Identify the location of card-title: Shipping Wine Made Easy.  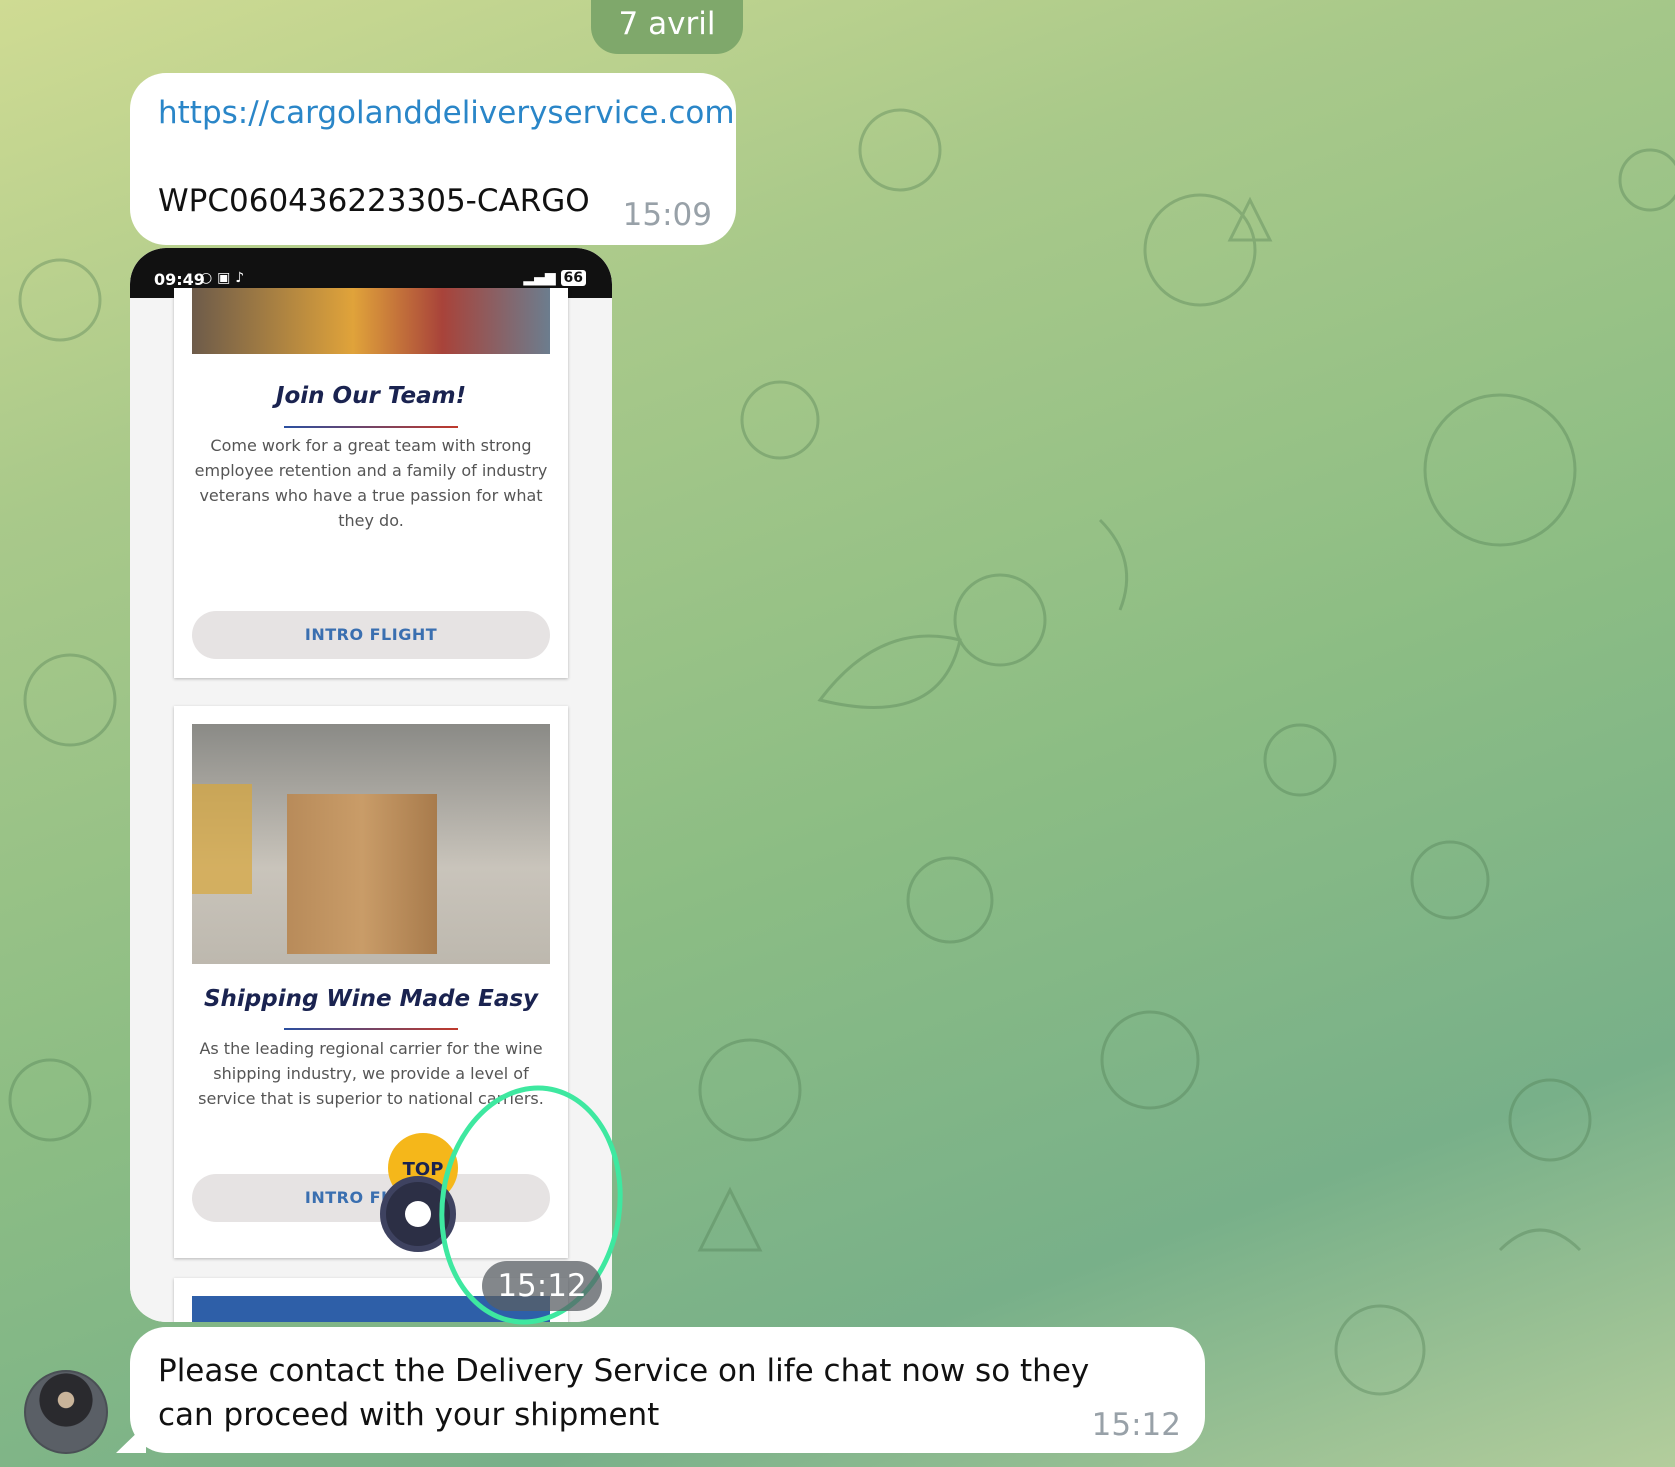
(371, 999).